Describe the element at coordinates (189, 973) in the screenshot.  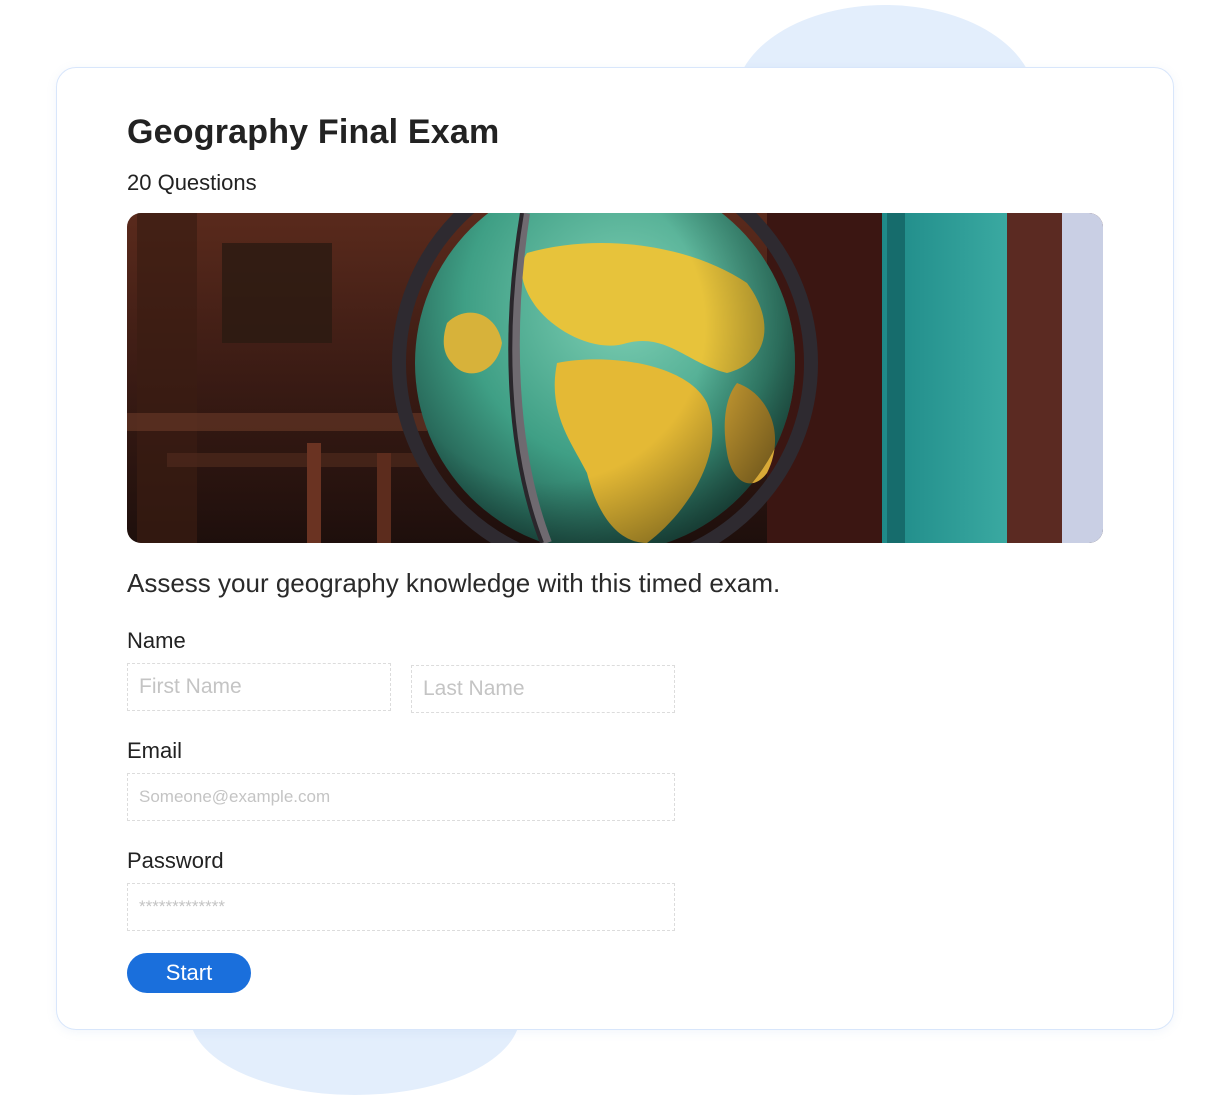
I see `start-button: Start` at that location.